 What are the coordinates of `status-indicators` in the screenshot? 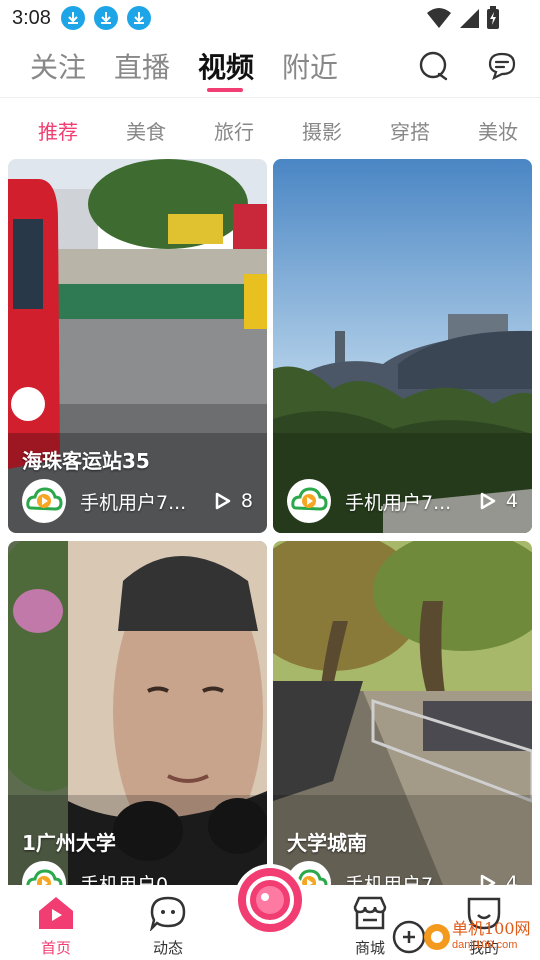 It's located at (463, 18).